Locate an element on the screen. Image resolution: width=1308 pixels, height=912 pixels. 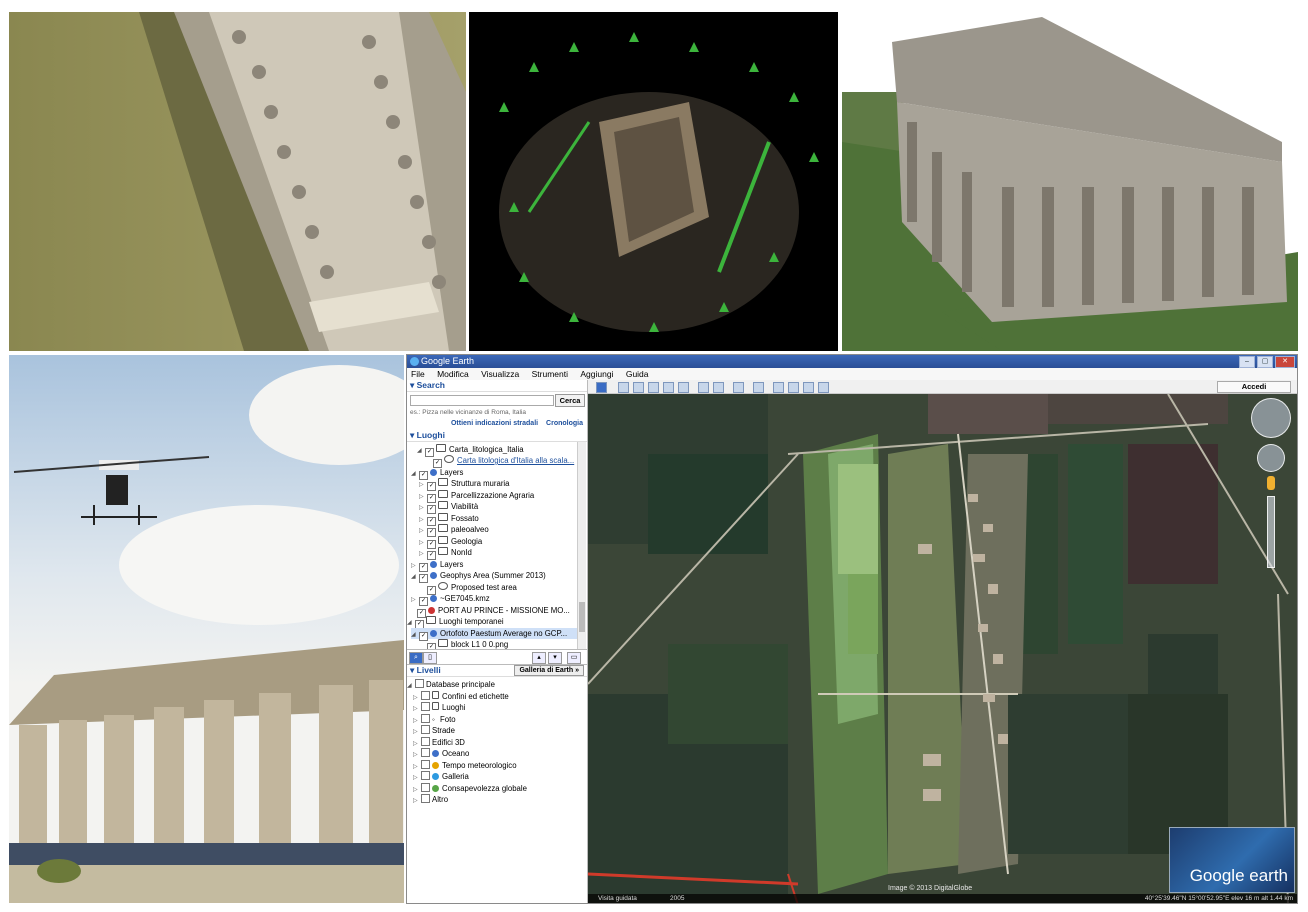
move-up-icon: ▴ is located at coordinates (539, 658).